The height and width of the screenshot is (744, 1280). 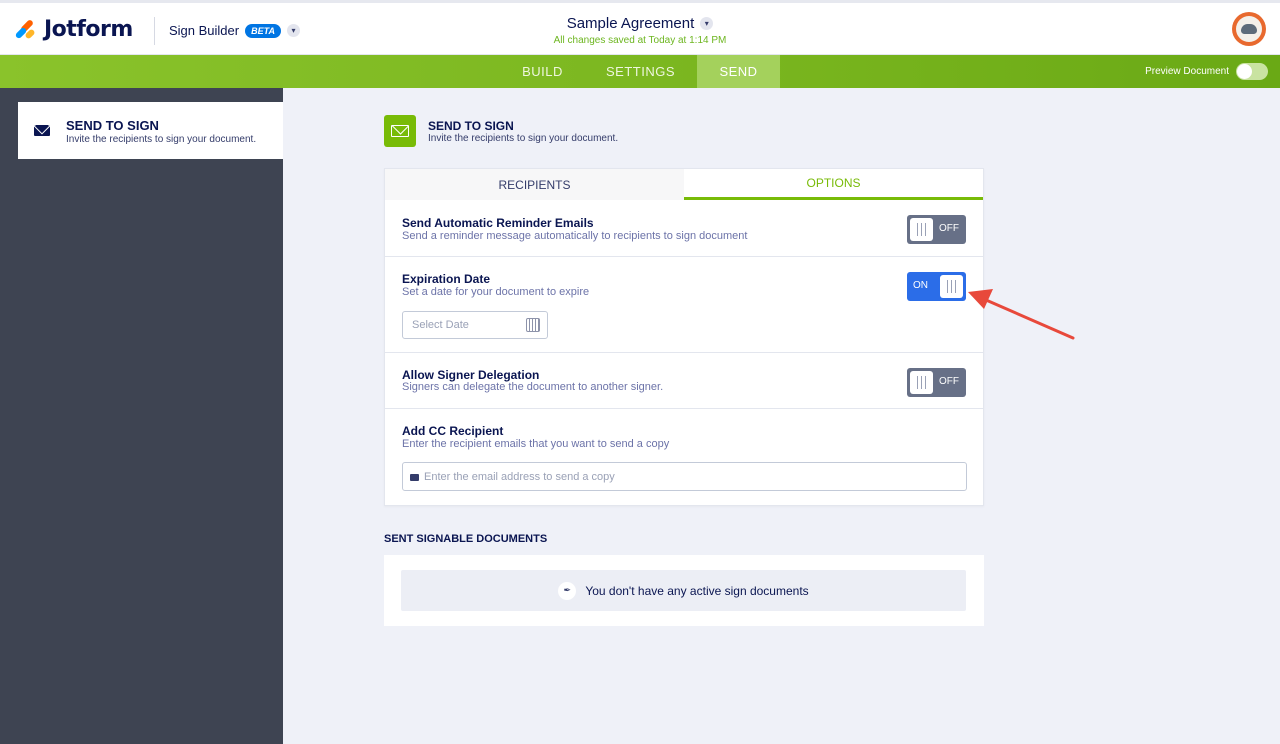 I want to click on option-title: Add CC Recipient, so click(x=453, y=431).